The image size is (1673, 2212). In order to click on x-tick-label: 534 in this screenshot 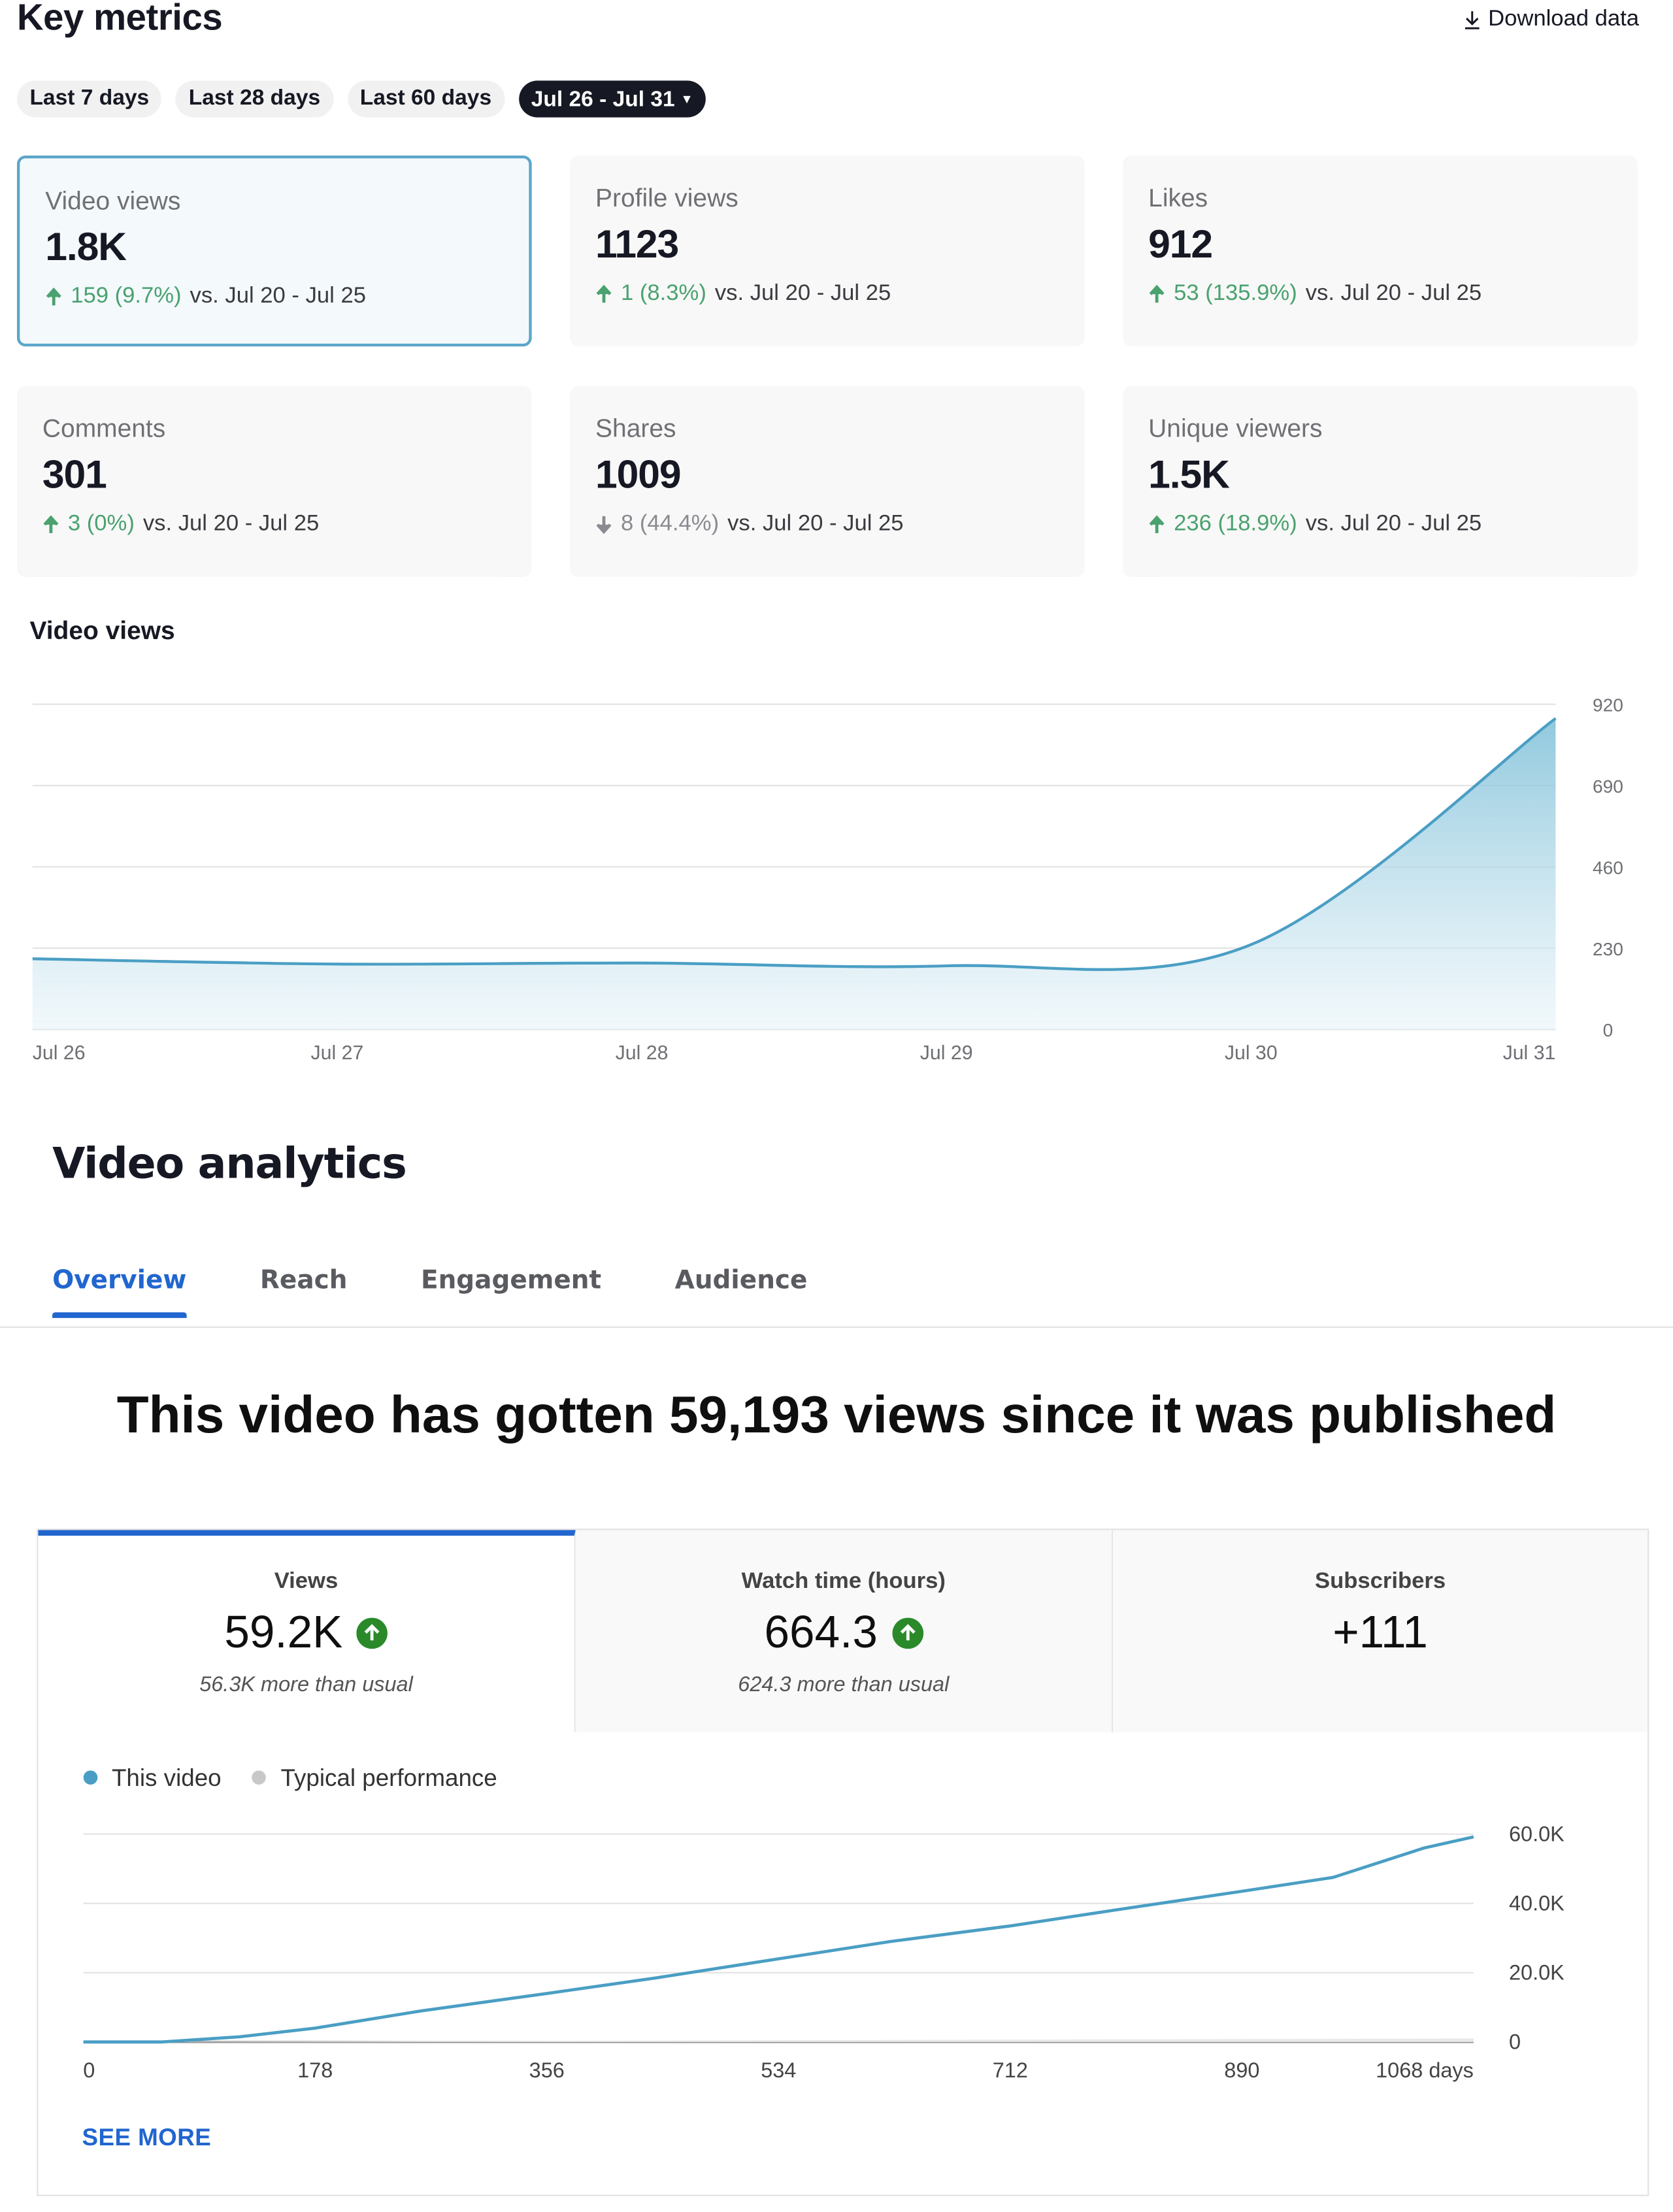, I will do `click(779, 2070)`.